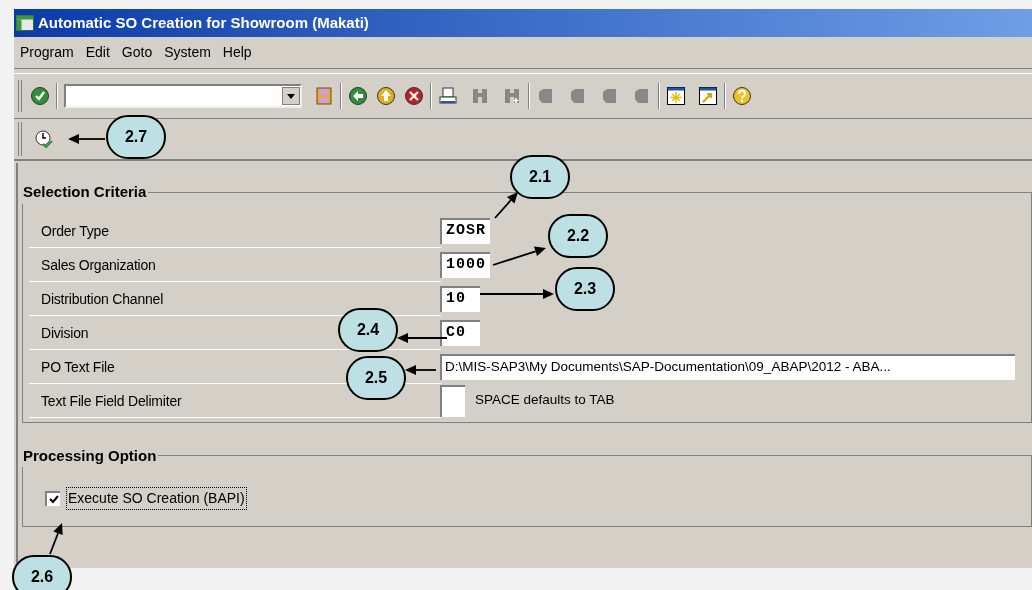 Image resolution: width=1032 pixels, height=590 pixels. I want to click on execute-icon, so click(44, 139).